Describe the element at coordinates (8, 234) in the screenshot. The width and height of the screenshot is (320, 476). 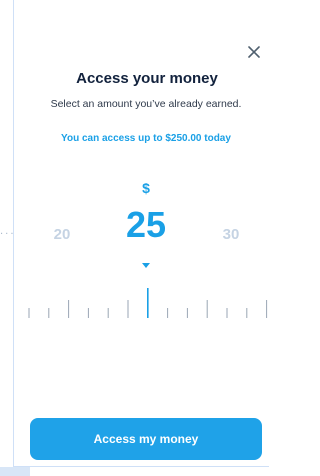
I see `ellipsis-icon: ···` at that location.